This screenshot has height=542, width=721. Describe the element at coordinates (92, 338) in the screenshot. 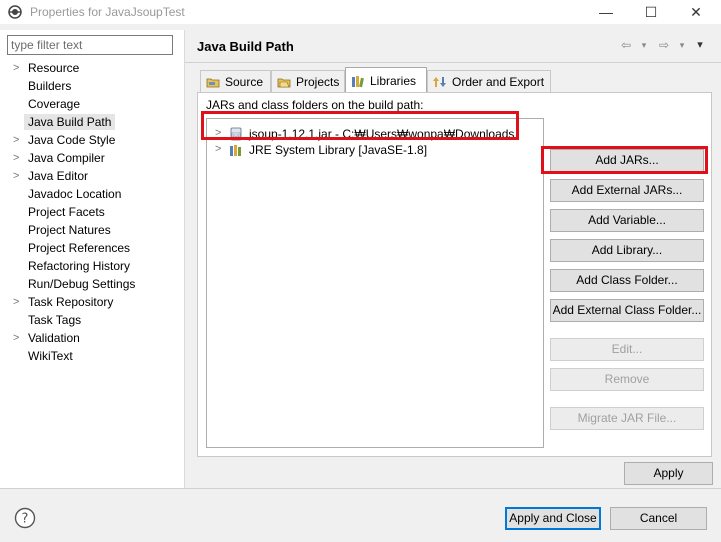

I see `sidebar-item-validation: > Validation` at that location.